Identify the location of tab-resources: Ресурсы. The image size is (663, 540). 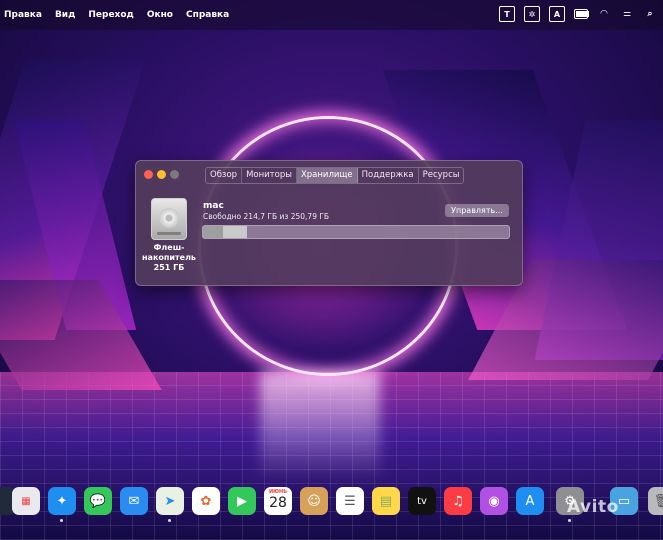
(441, 175).